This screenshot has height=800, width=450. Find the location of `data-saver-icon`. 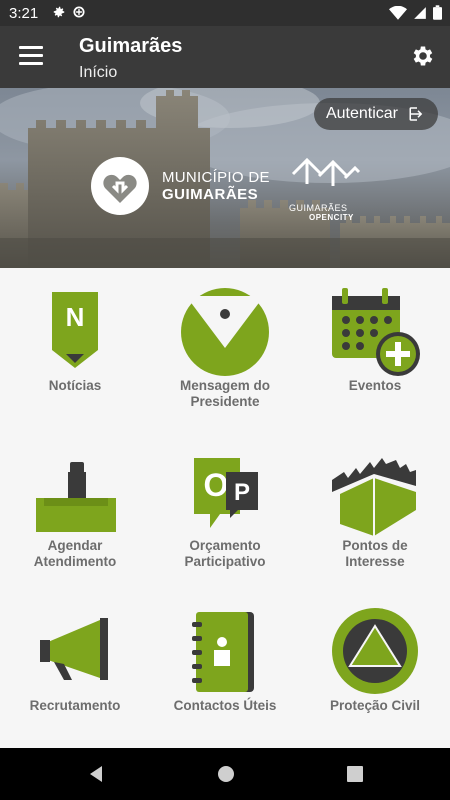

data-saver-icon is located at coordinates (79, 12).